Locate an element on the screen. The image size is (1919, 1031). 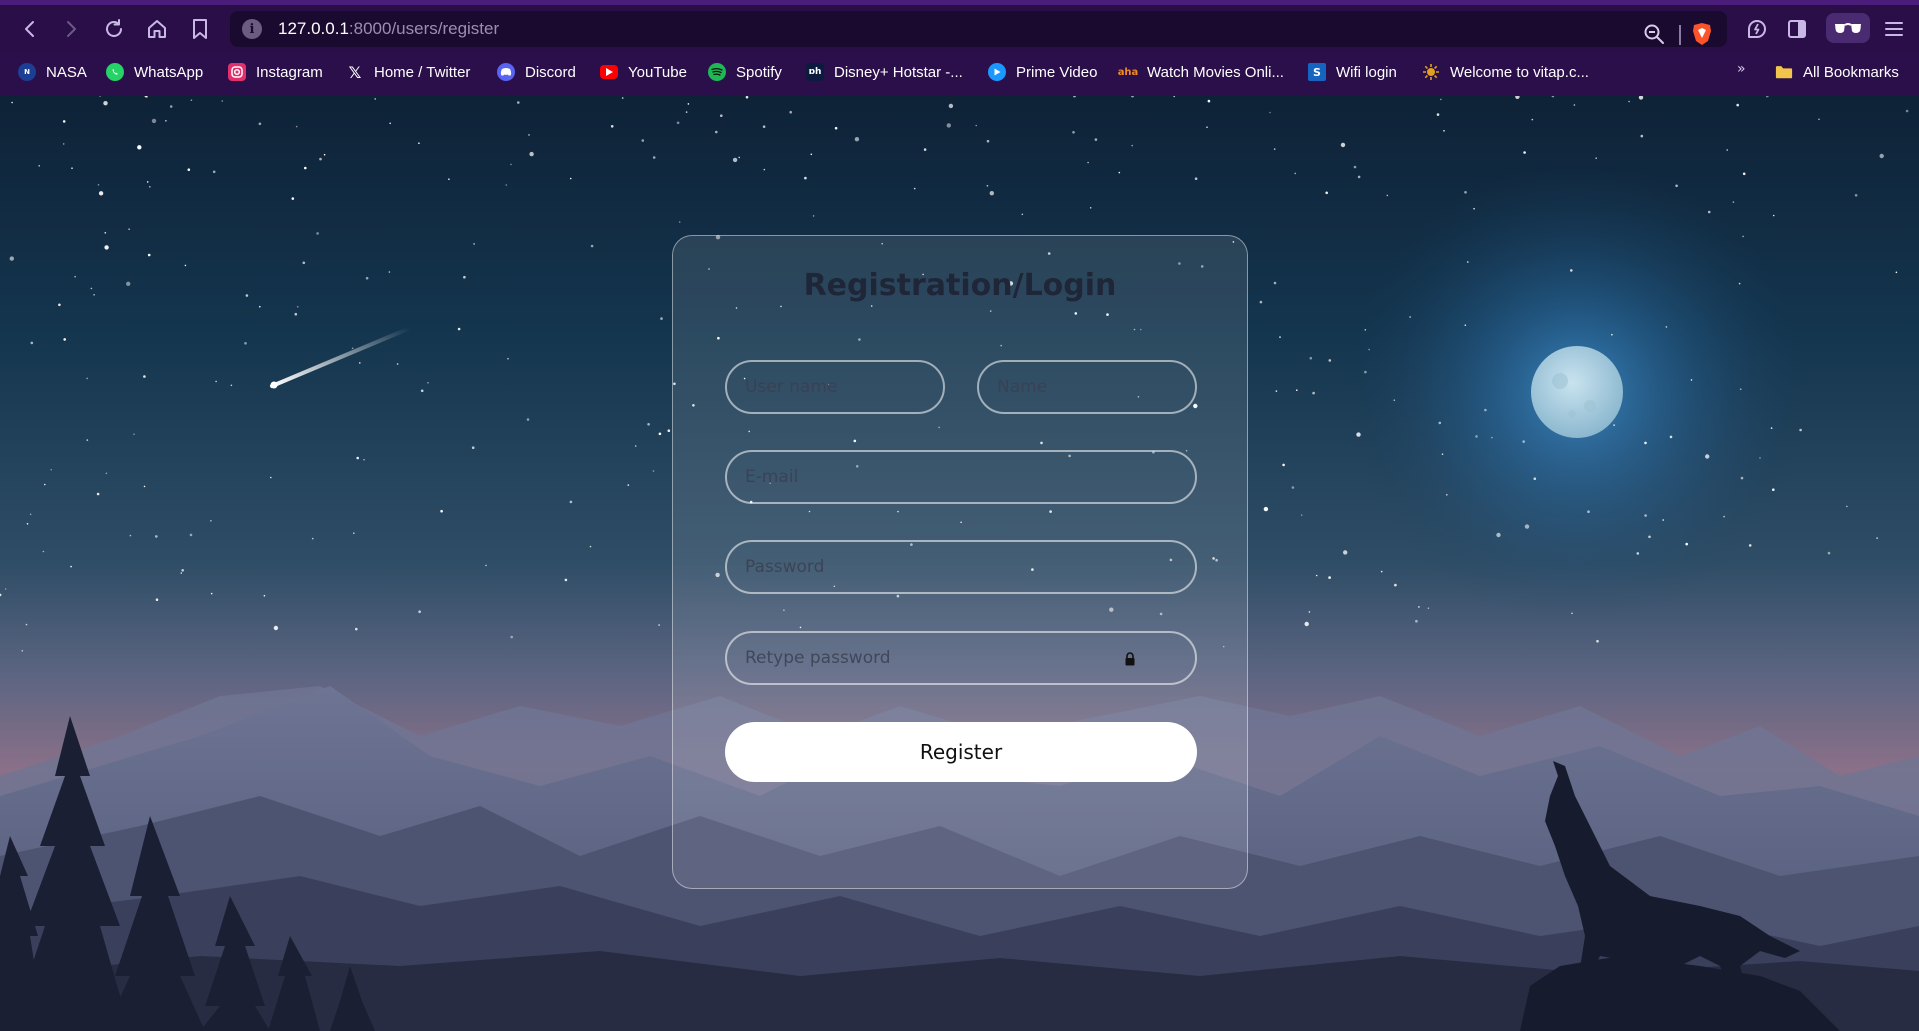
bookmark-wifi-login: S Wifi login is located at coordinates (1352, 72).